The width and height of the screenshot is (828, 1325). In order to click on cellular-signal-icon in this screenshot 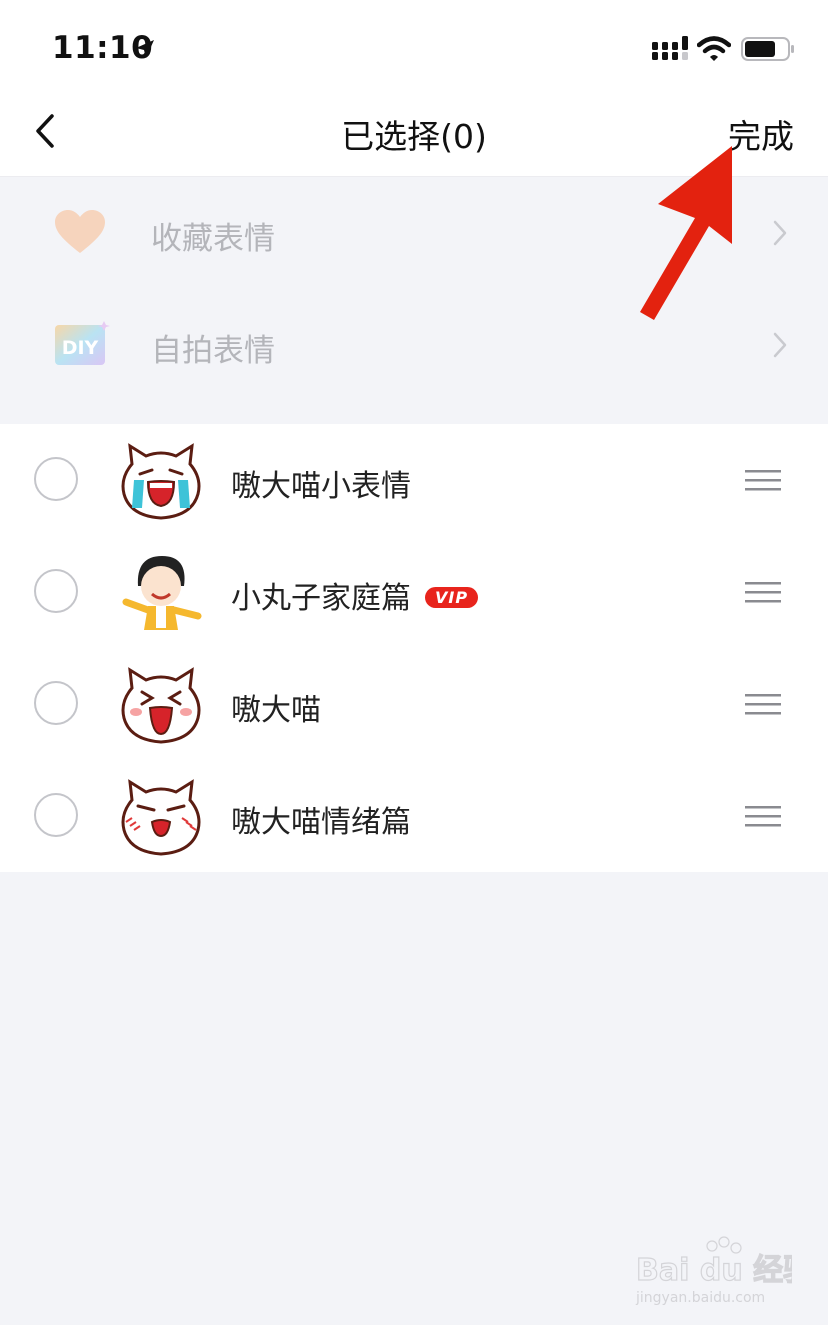, I will do `click(670, 48)`.